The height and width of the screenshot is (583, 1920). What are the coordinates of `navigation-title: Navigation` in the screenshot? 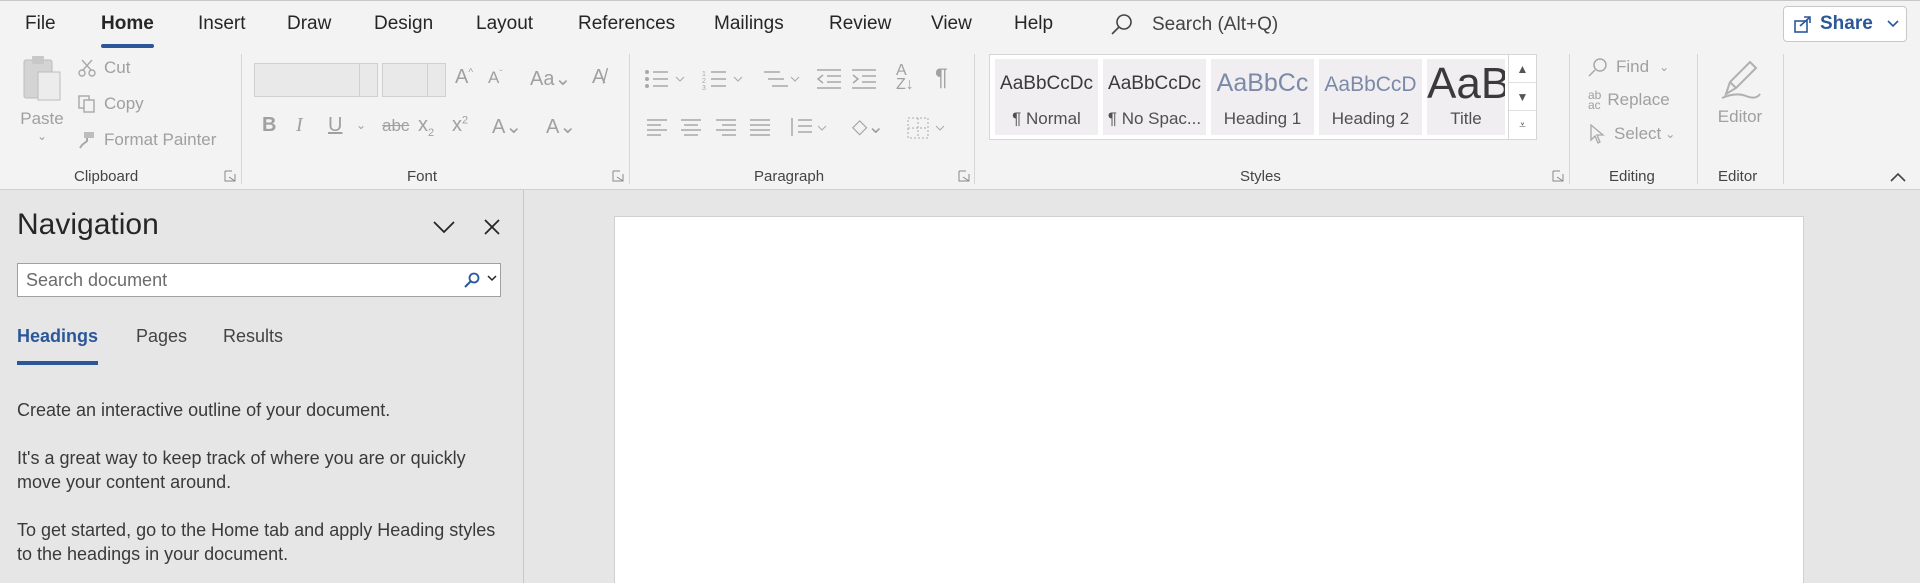 It's located at (88, 224).